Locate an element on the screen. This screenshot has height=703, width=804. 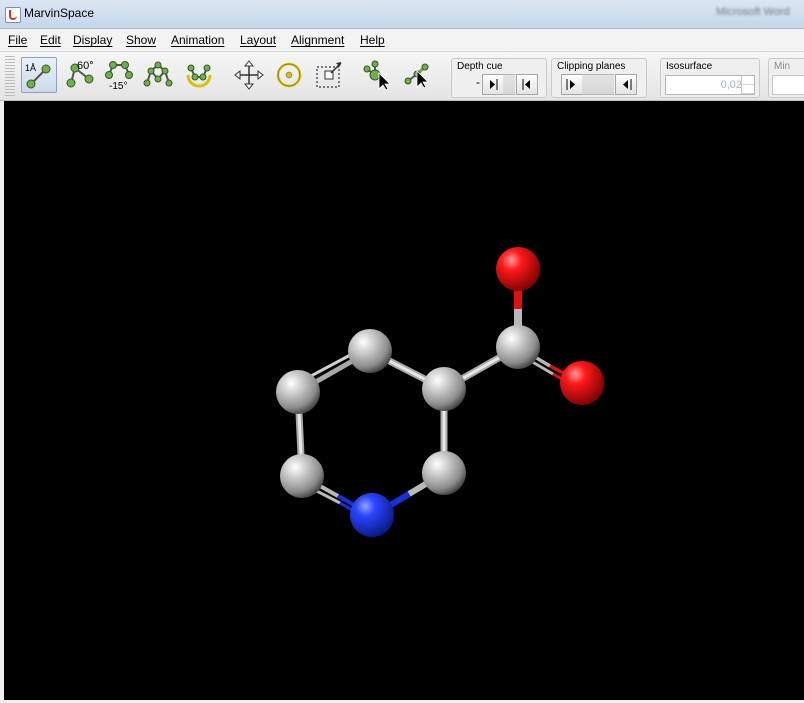
select-ring-button is located at coordinates (198, 74).